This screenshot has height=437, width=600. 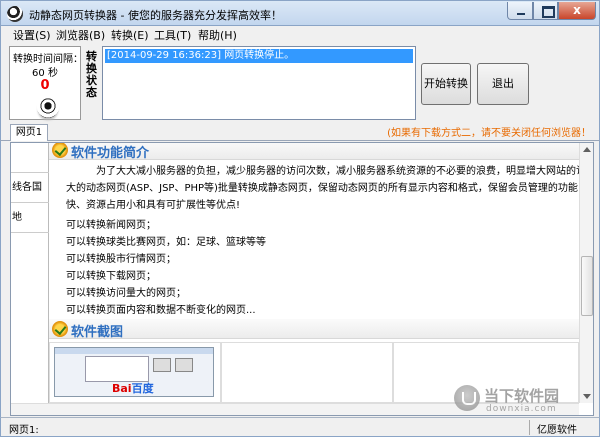 I want to click on left-cell, so click(x=30, y=158).